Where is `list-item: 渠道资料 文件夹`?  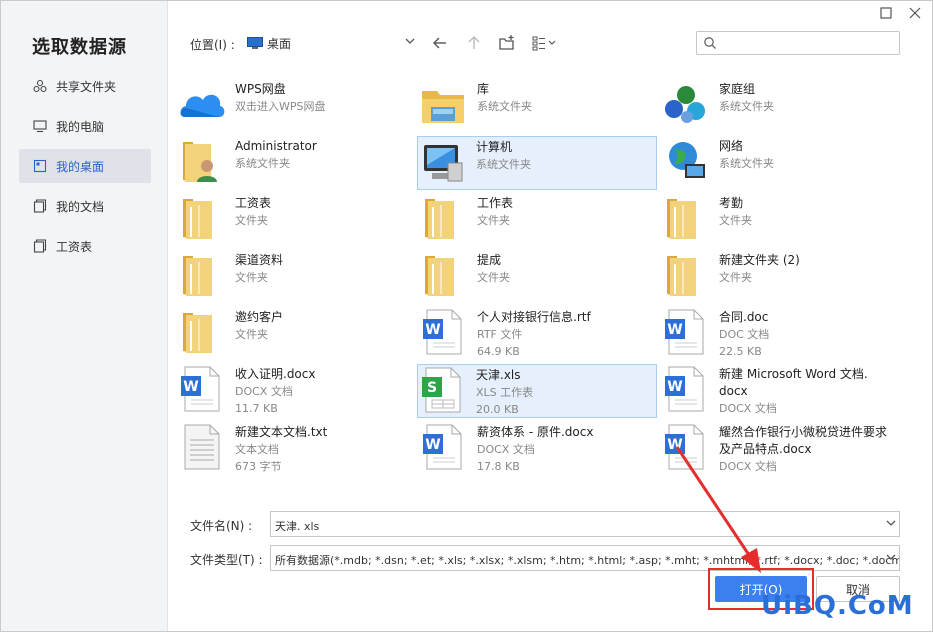
list-item: 渠道资料 文件夹 is located at coordinates (296, 276).